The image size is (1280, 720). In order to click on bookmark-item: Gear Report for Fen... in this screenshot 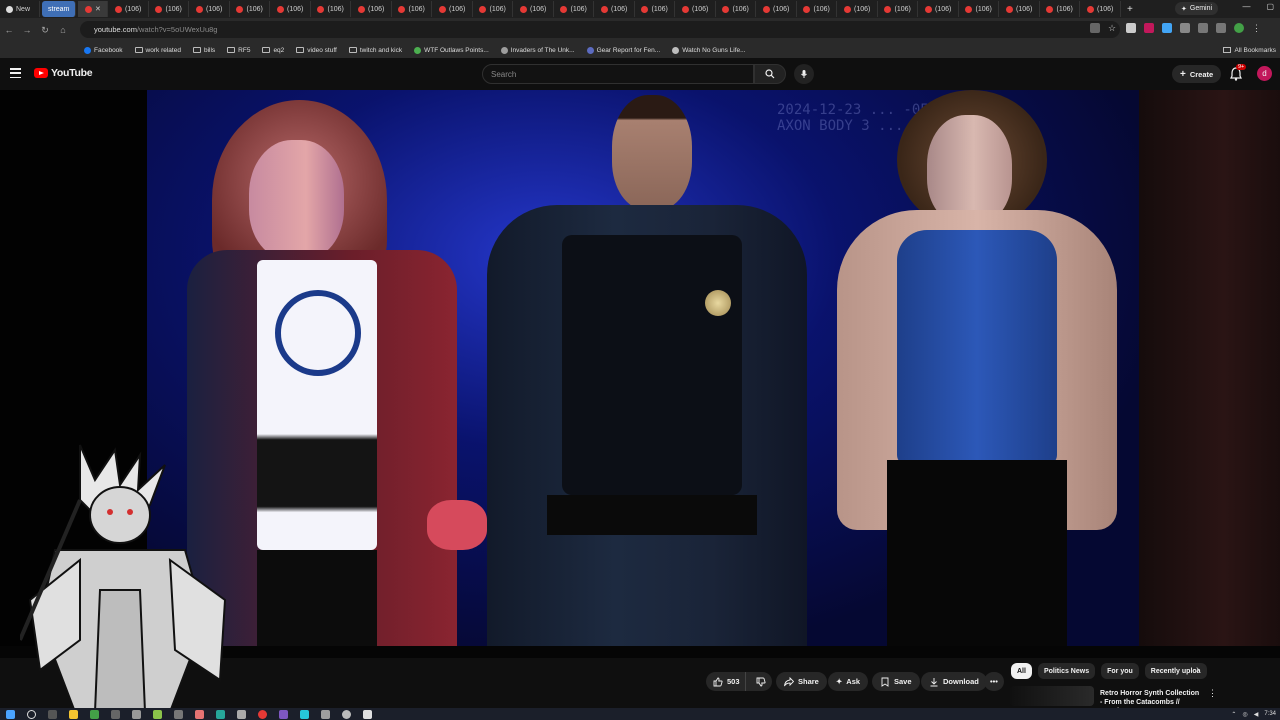, I will do `click(624, 50)`.